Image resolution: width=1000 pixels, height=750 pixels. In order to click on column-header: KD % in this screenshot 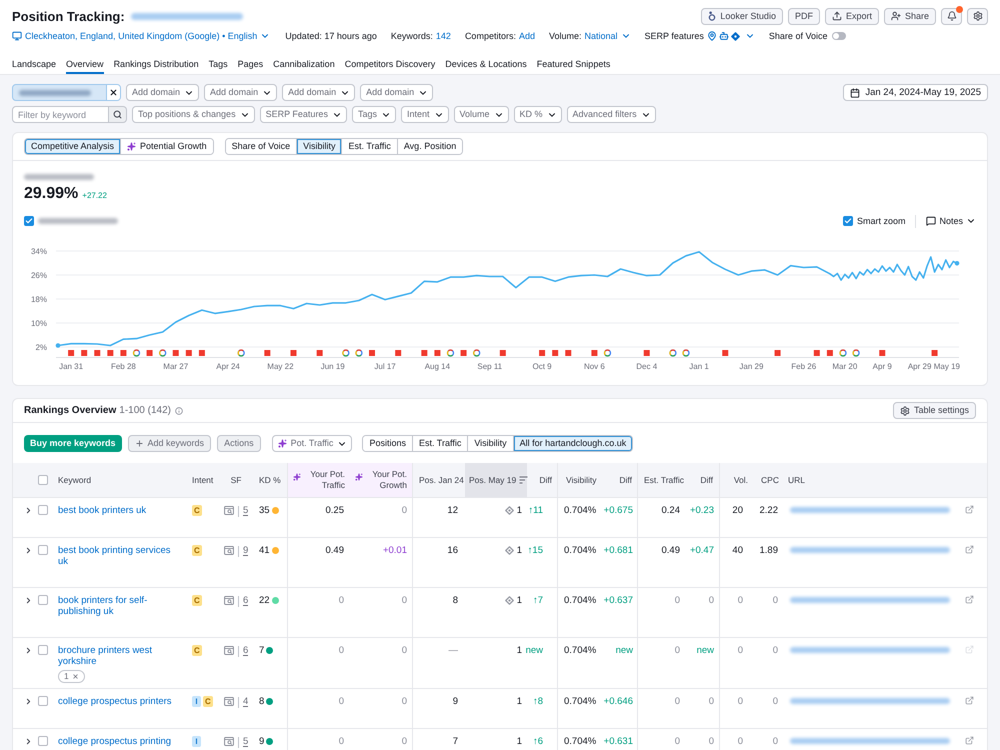, I will do `click(270, 480)`.